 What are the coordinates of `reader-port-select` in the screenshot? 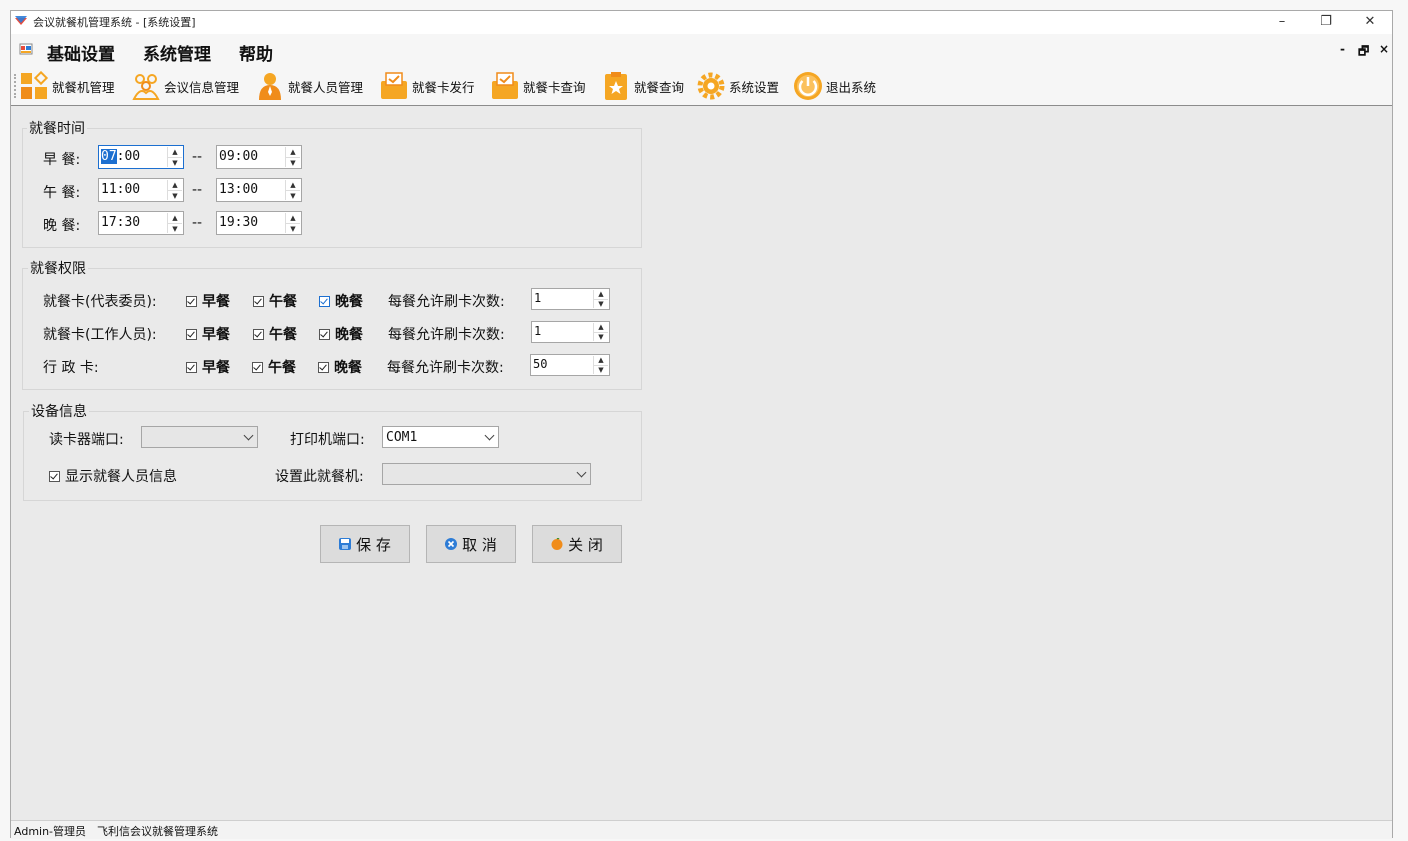 It's located at (199, 437).